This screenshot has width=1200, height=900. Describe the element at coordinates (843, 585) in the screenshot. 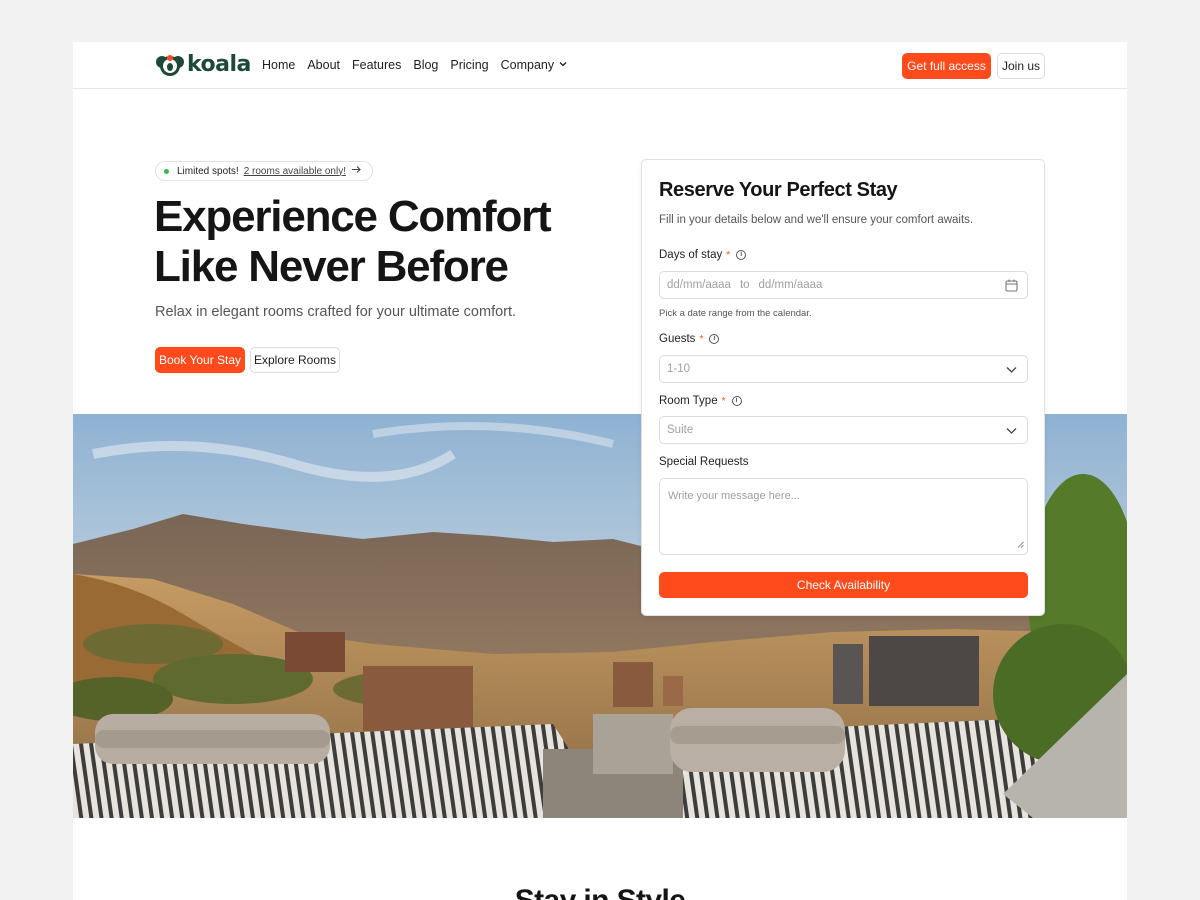

I see `check-availability-button: Check Availability` at that location.